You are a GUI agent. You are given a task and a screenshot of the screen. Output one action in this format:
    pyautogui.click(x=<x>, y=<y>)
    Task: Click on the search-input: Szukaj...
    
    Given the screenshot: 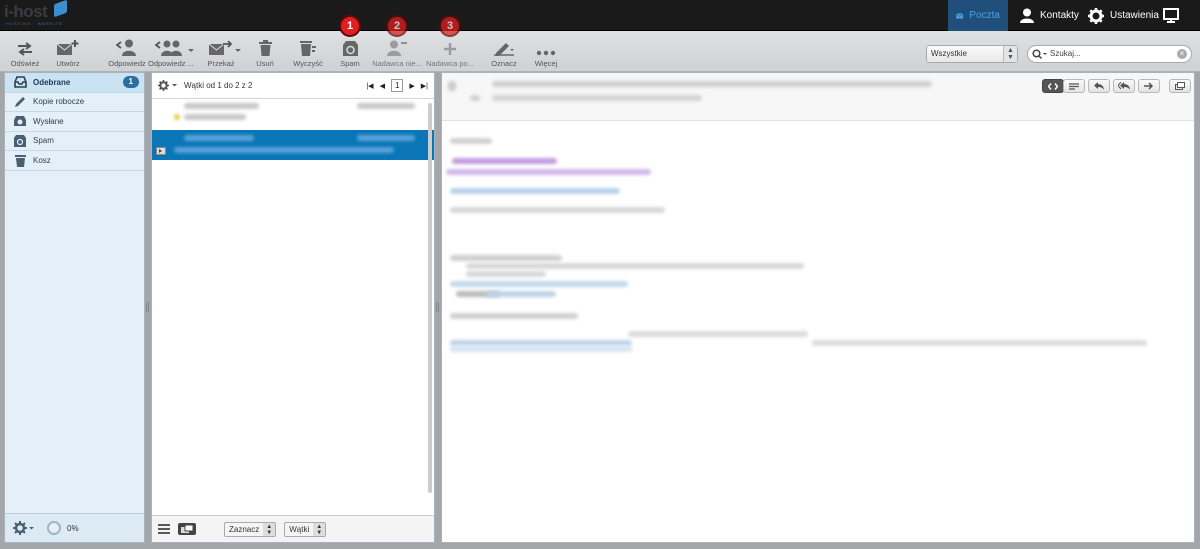 What is the action you would take?
    pyautogui.click(x=1065, y=54)
    